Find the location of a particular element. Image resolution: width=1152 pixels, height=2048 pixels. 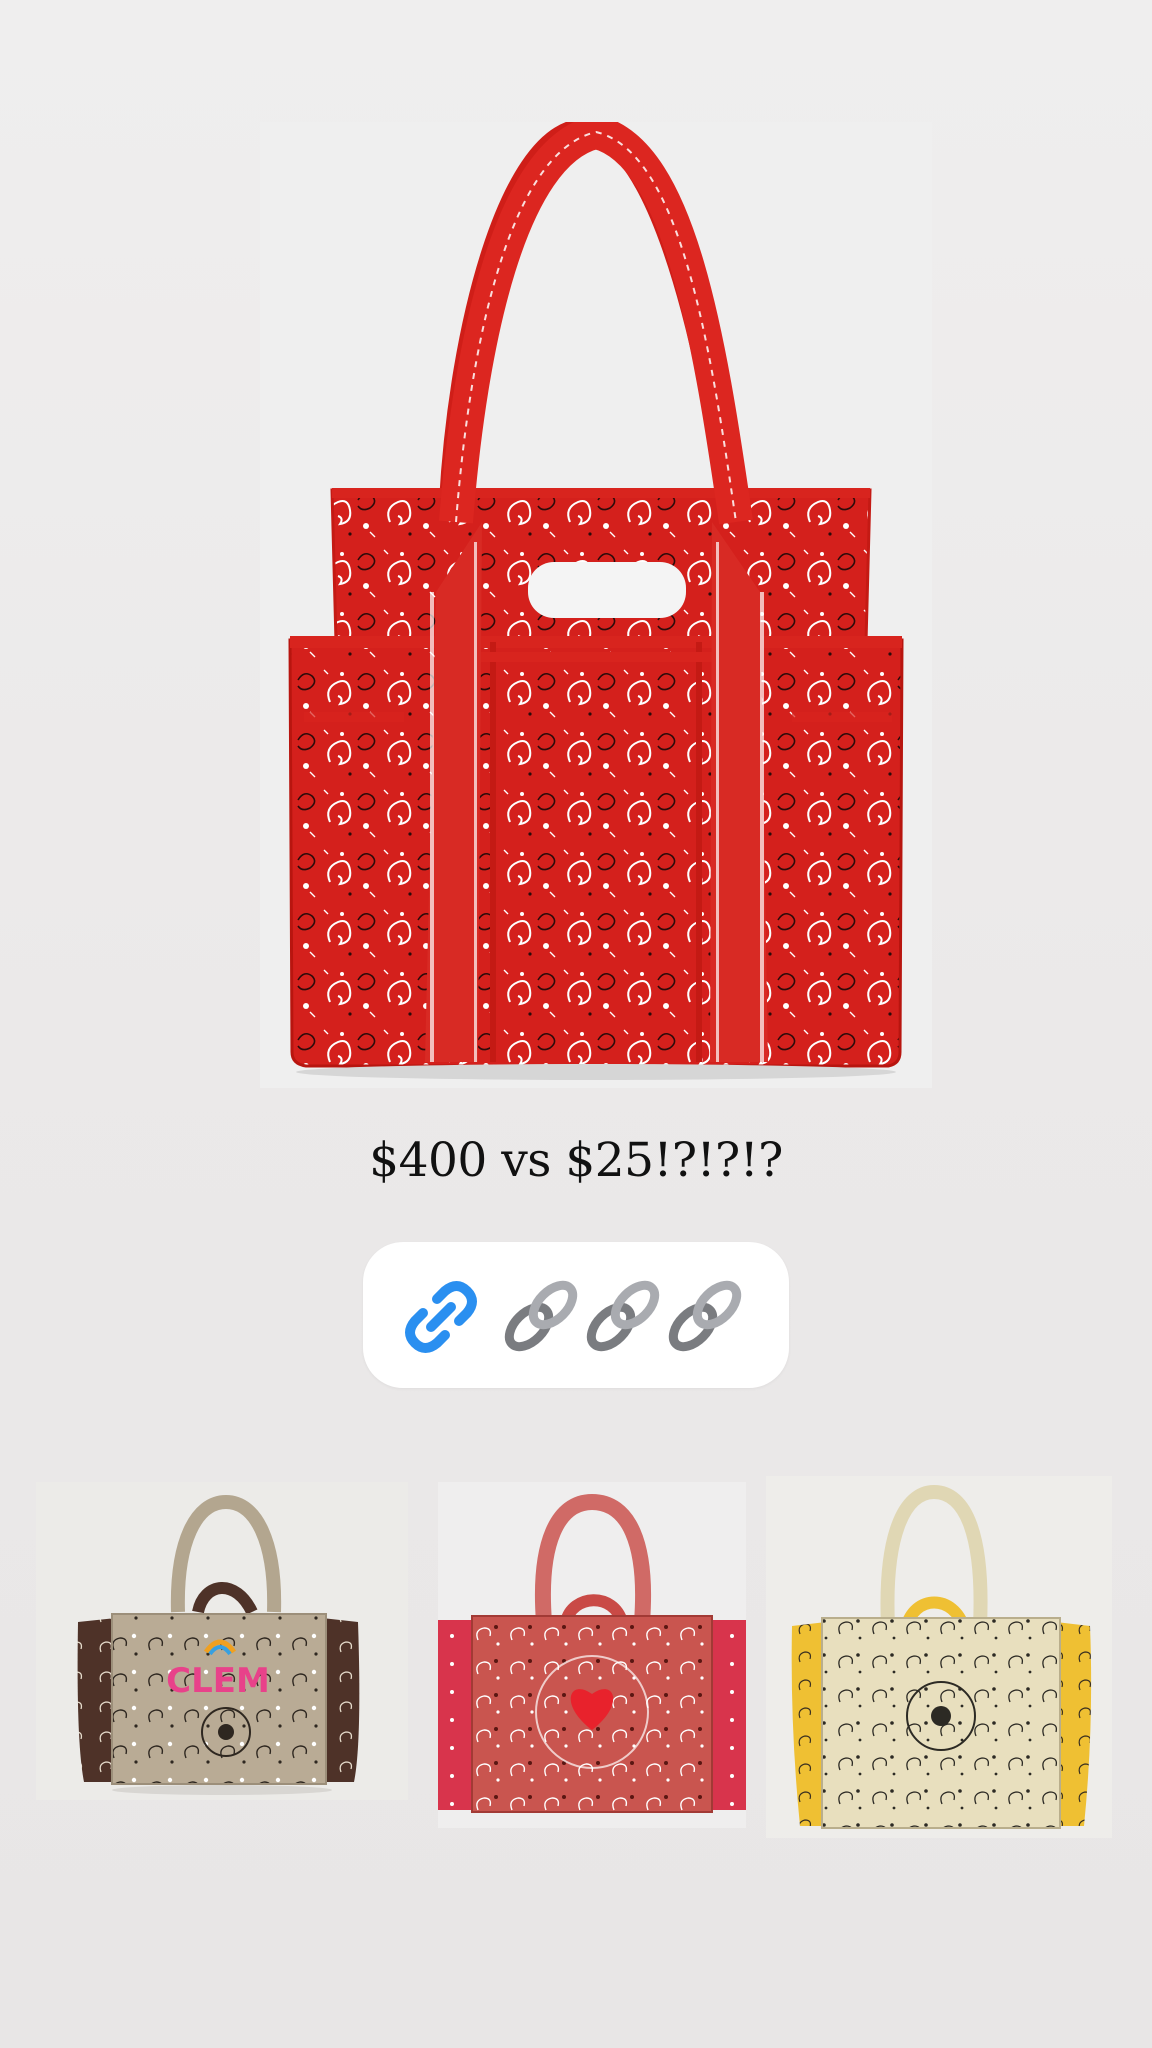

product-thumbnail-1: CLEM is located at coordinates (222, 1641).